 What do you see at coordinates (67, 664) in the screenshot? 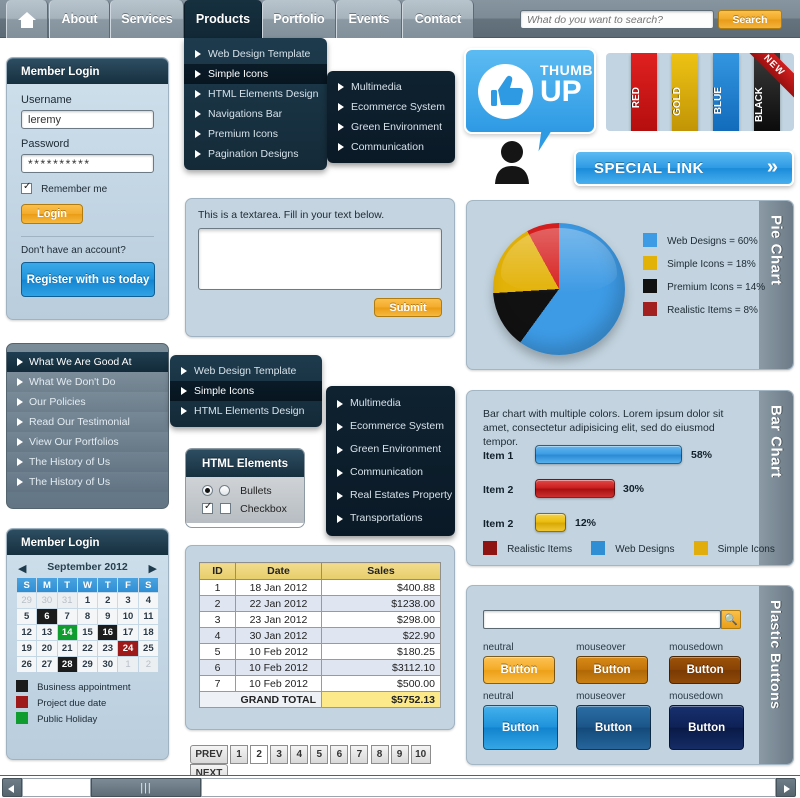
I see `calendar-day-business: 28` at bounding box center [67, 664].